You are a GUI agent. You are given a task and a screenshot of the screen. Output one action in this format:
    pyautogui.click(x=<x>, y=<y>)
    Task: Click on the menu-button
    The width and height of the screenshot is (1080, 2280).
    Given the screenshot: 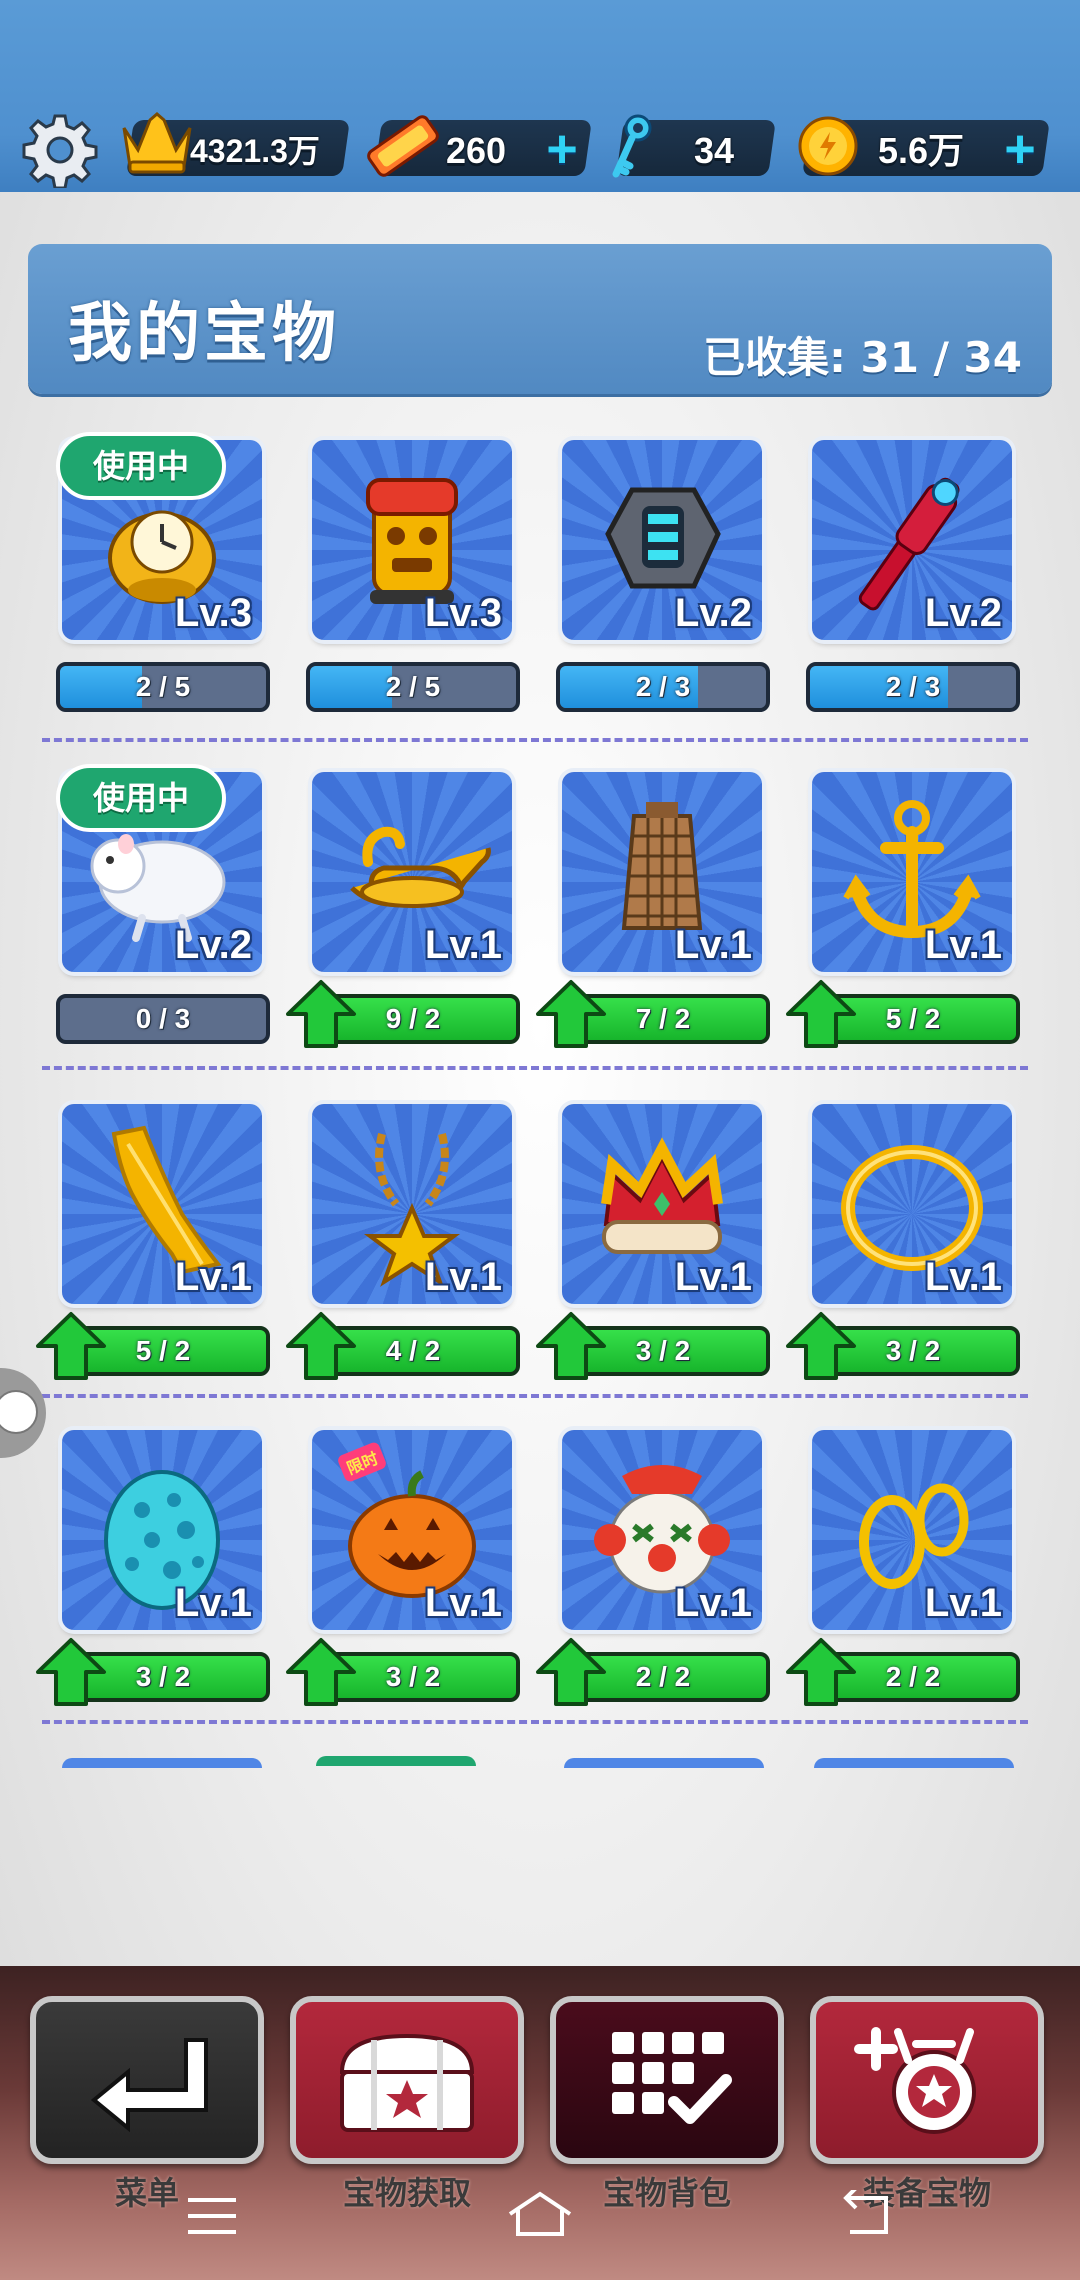 What is the action you would take?
    pyautogui.click(x=147, y=2080)
    